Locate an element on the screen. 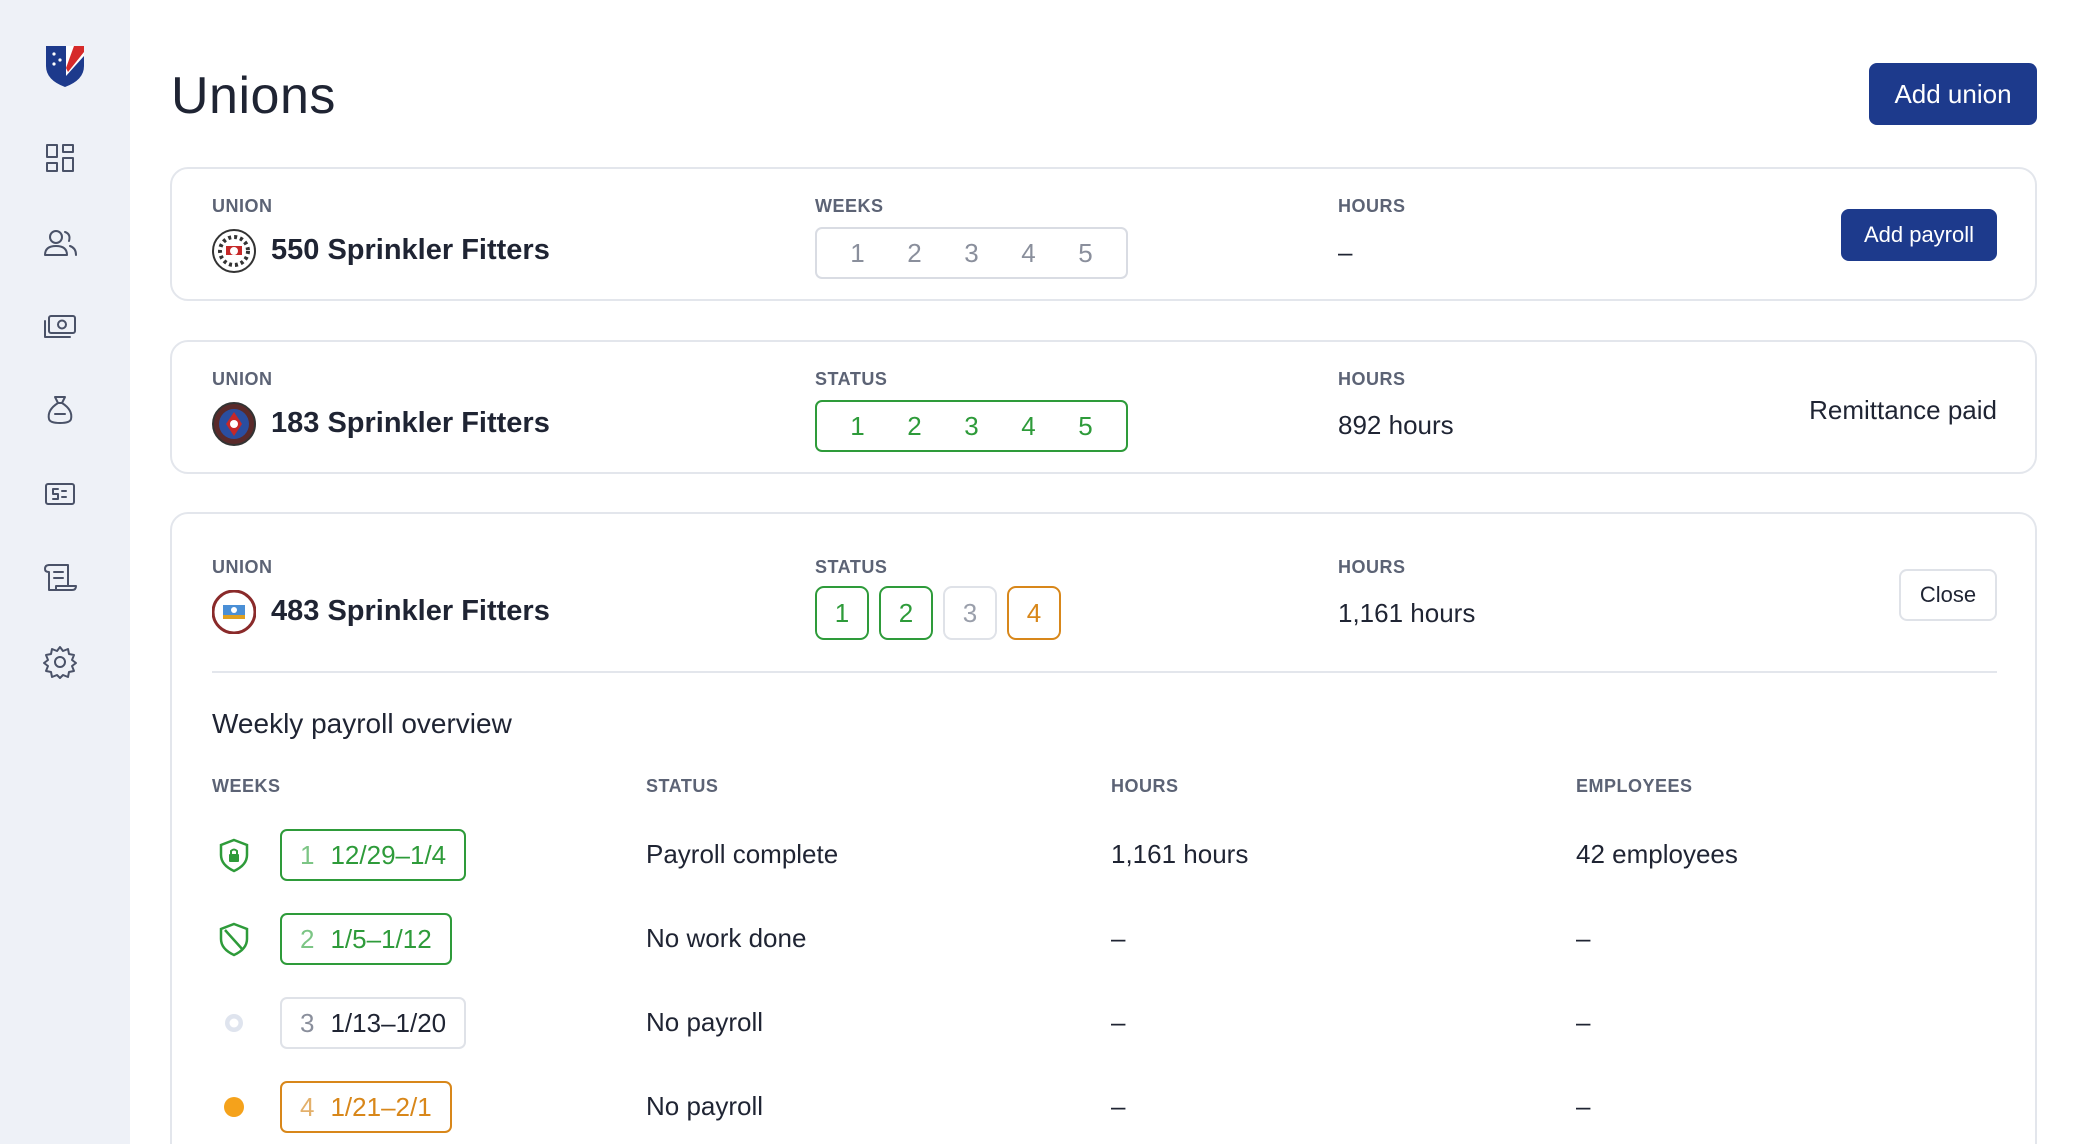 The width and height of the screenshot is (2076, 1144). hours-value: – is located at coordinates (1345, 252).